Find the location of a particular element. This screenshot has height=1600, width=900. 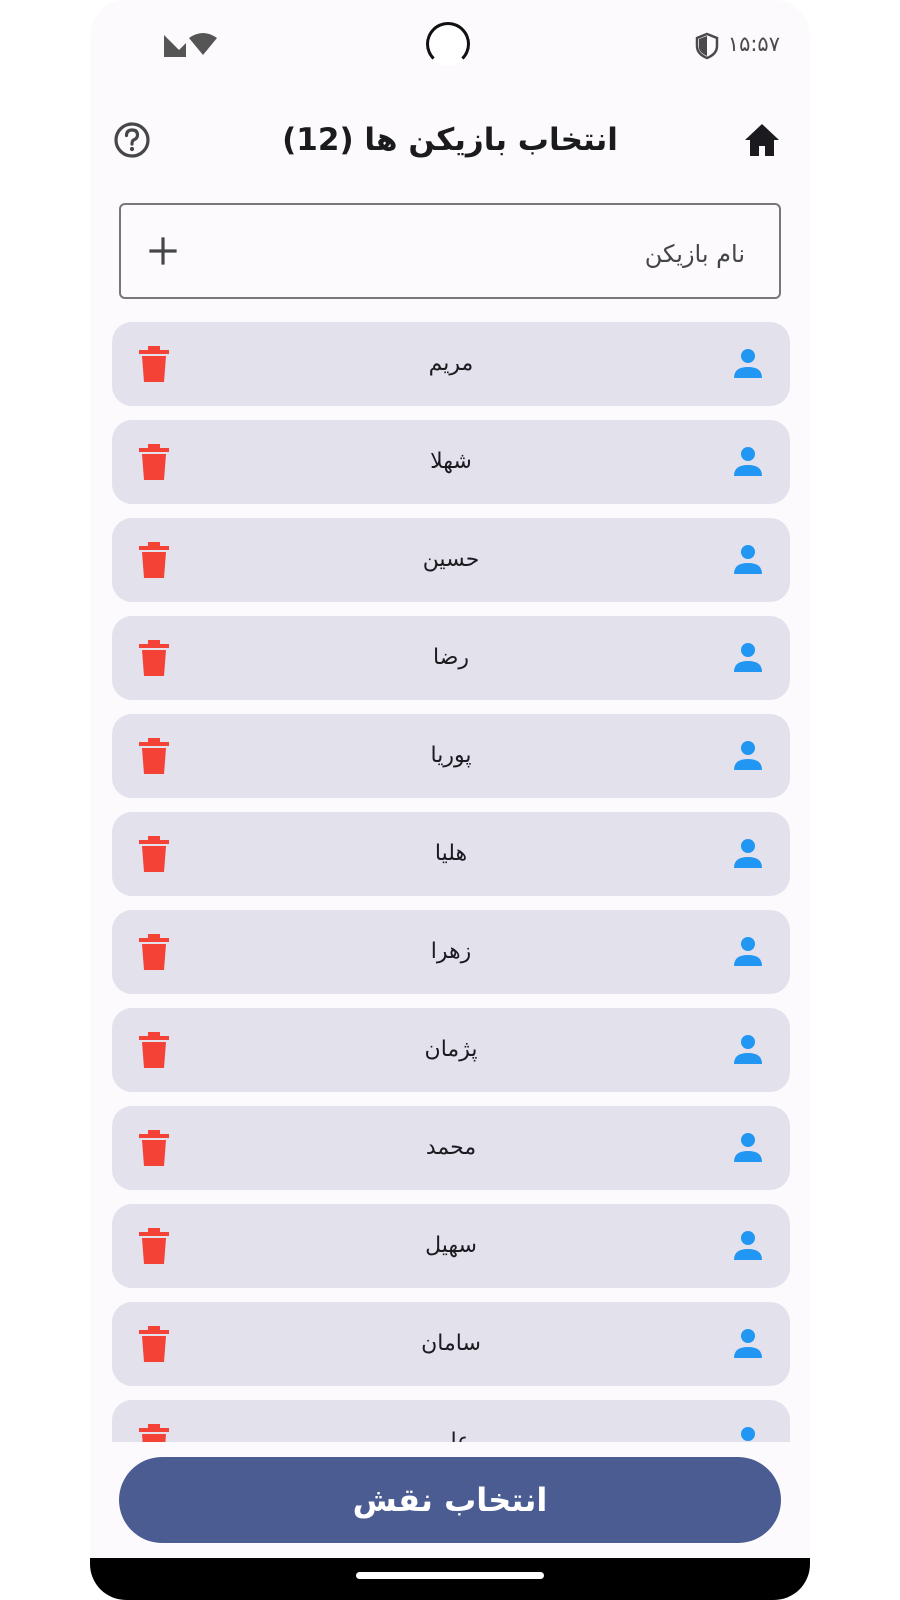

navigation-bar is located at coordinates (450, 1579).